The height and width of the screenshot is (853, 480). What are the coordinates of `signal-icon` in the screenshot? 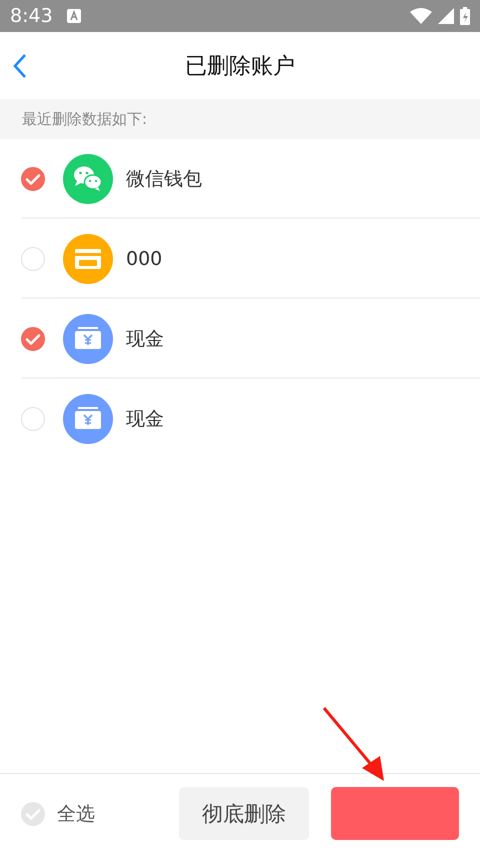 It's located at (446, 16).